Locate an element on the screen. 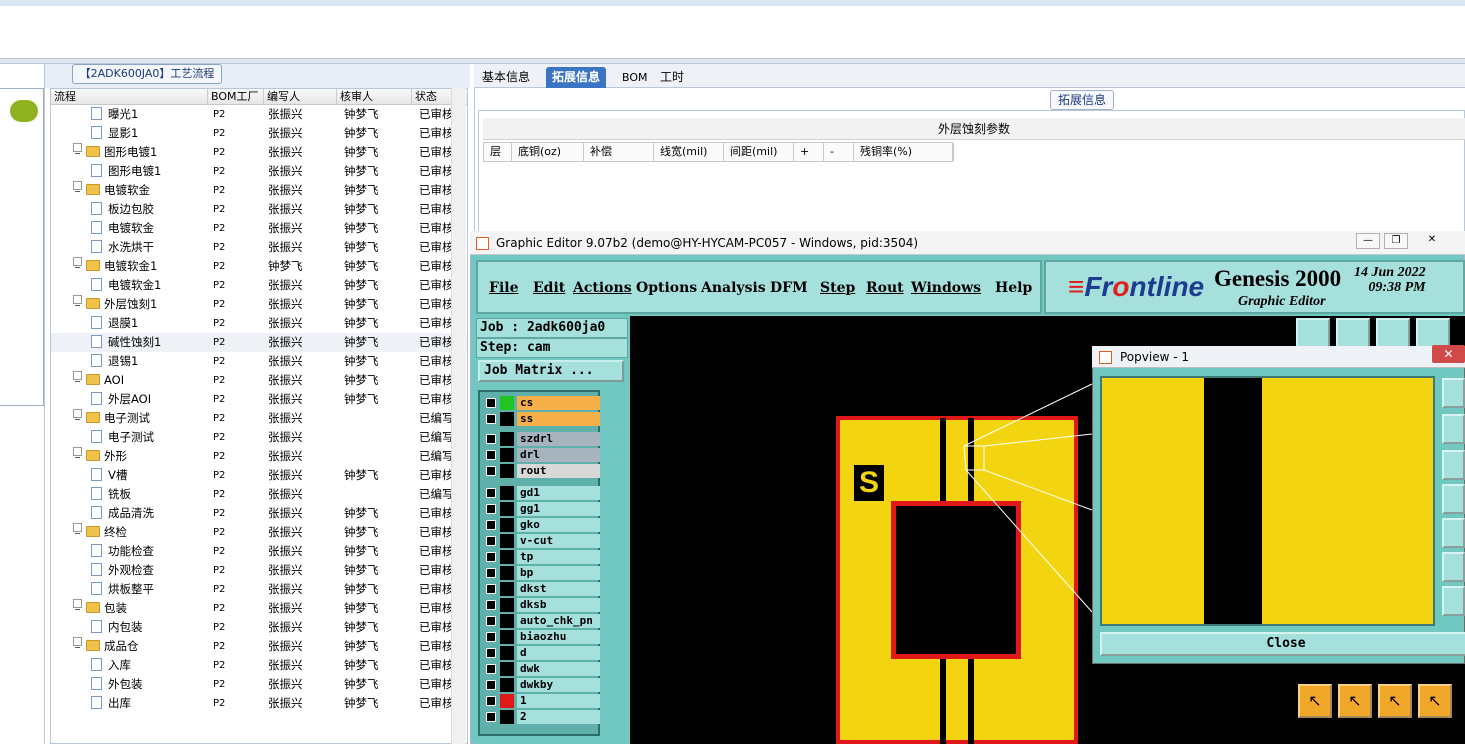  menu-analysis: Analysis is located at coordinates (733, 288).